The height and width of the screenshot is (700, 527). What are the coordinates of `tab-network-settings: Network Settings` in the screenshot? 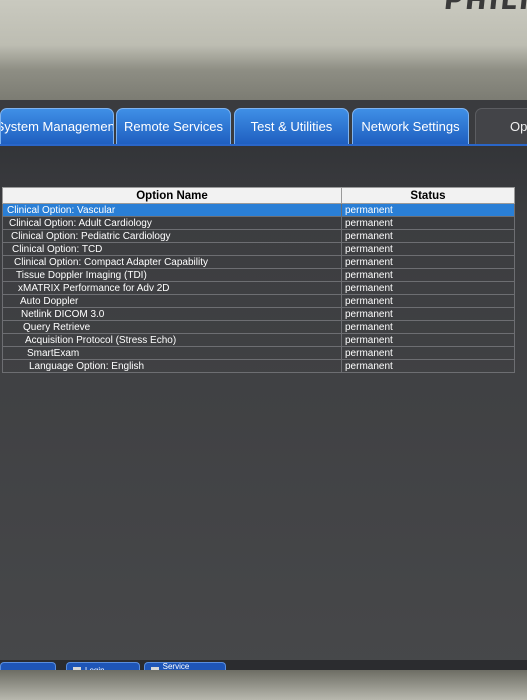 It's located at (410, 126).